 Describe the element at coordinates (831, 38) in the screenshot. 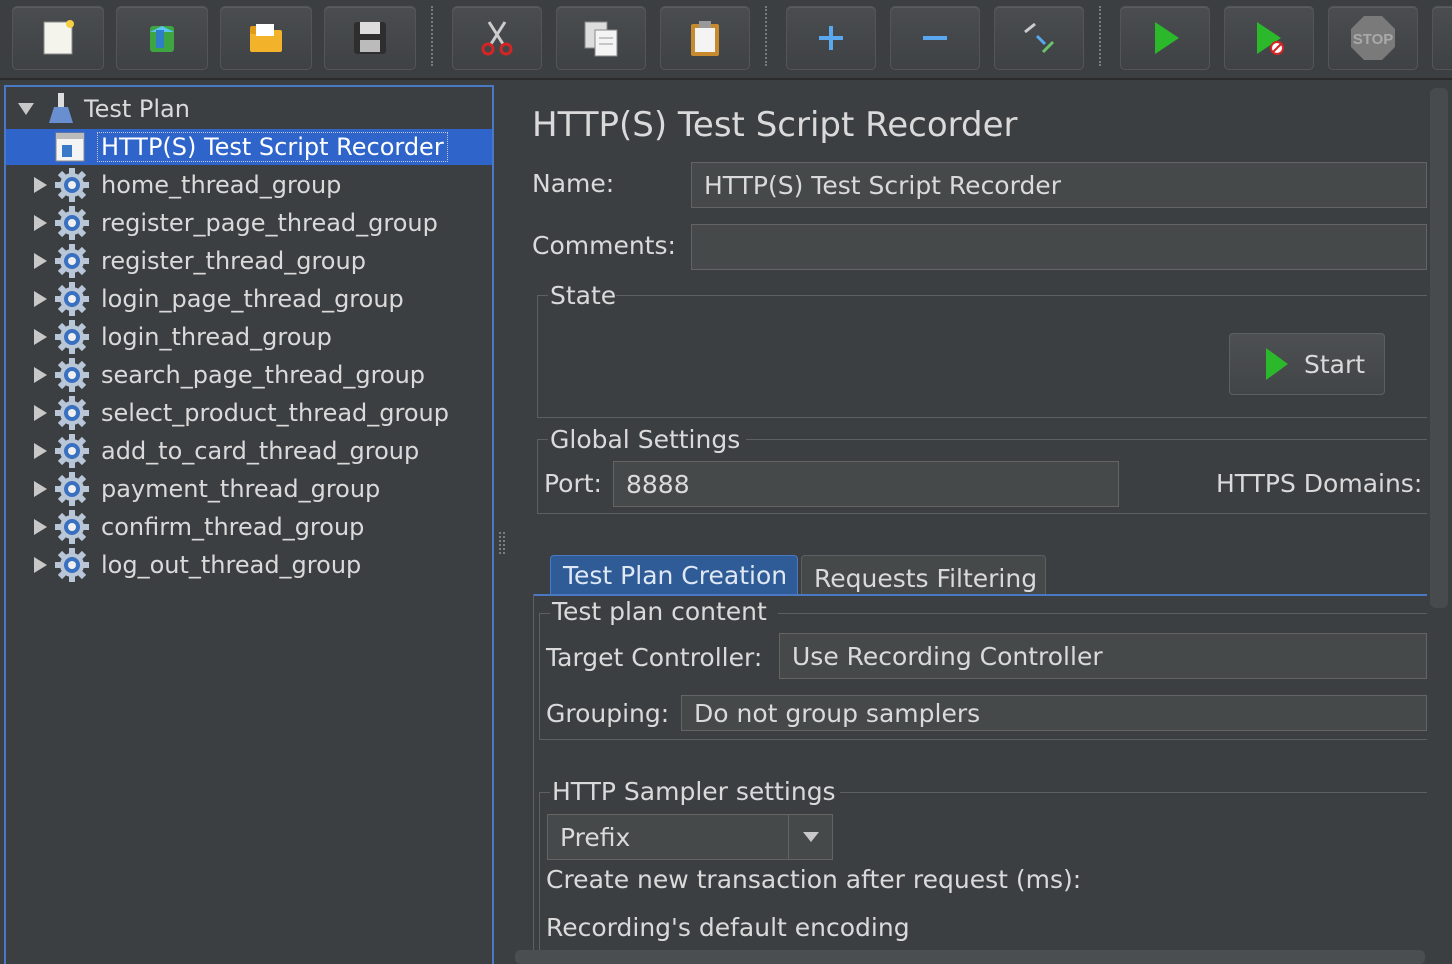

I see `expand-button` at that location.